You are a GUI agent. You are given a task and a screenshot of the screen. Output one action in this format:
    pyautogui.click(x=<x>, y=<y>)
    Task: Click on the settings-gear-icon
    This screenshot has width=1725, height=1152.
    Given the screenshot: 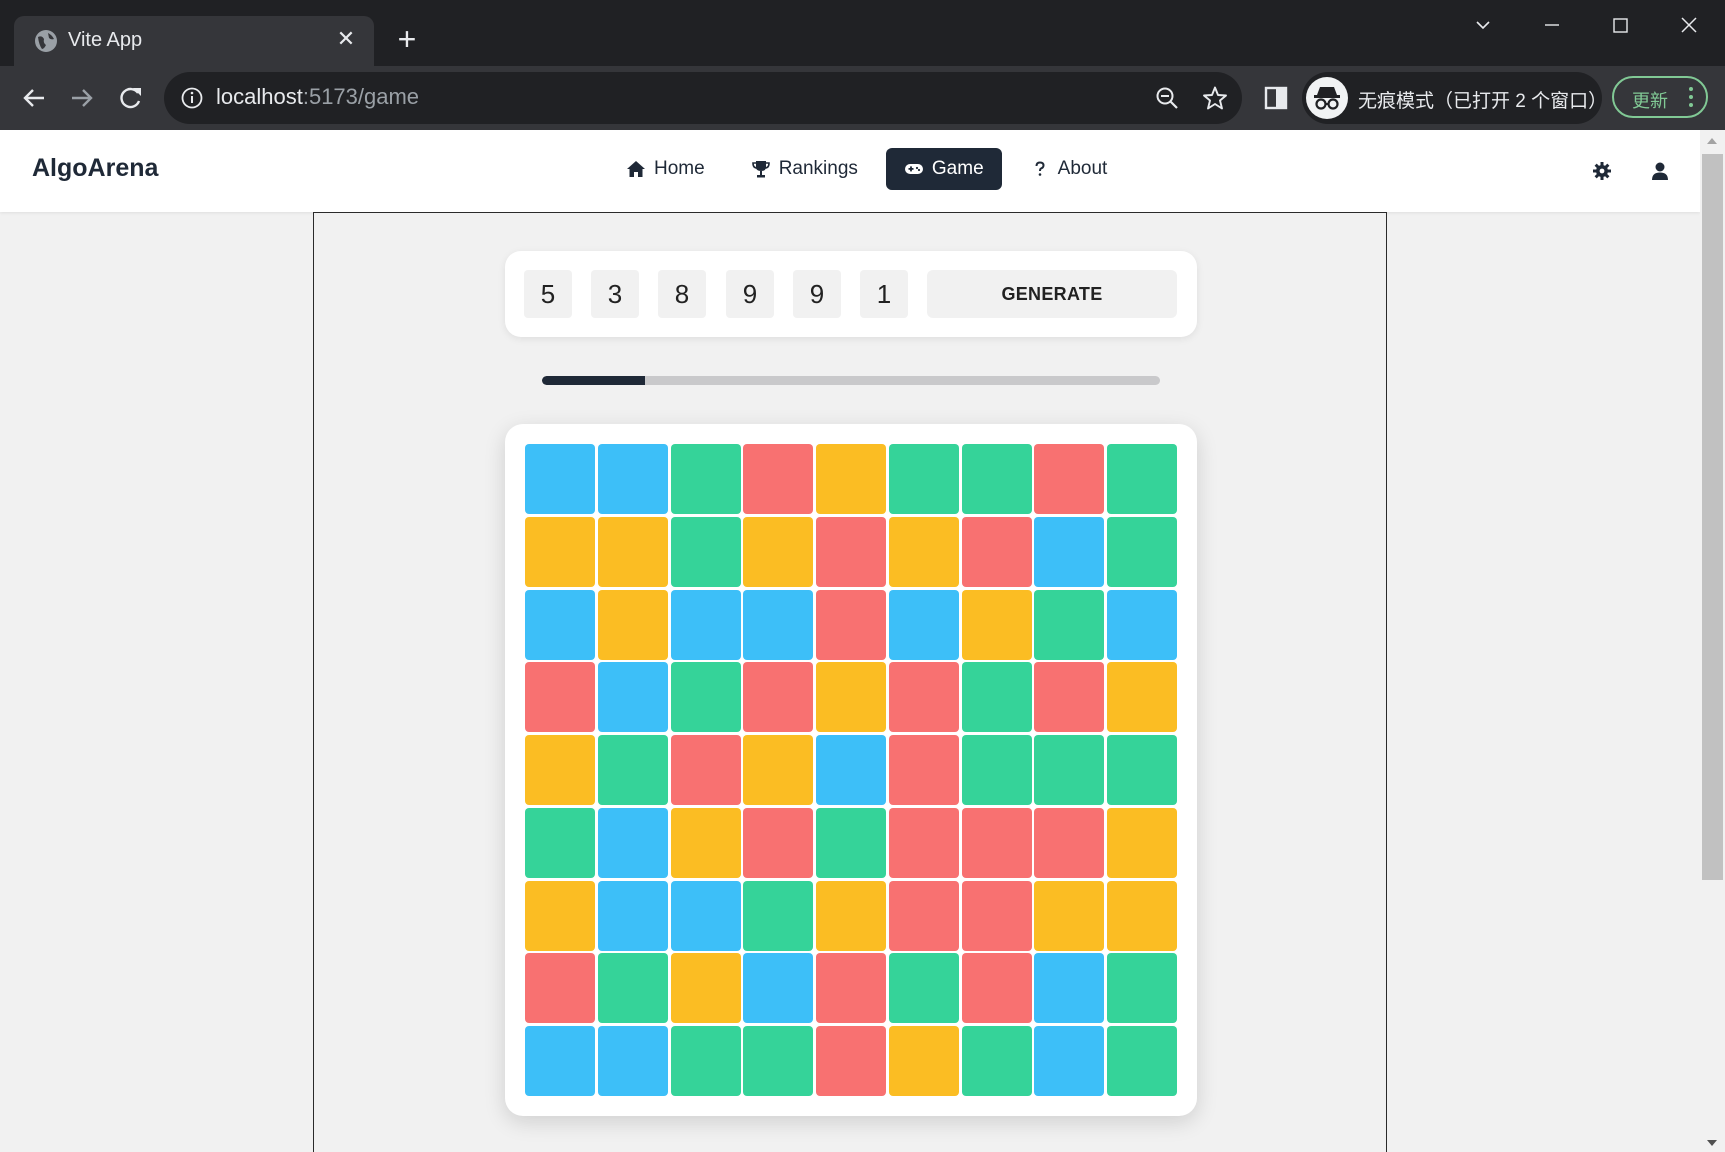 What is the action you would take?
    pyautogui.click(x=1602, y=171)
    